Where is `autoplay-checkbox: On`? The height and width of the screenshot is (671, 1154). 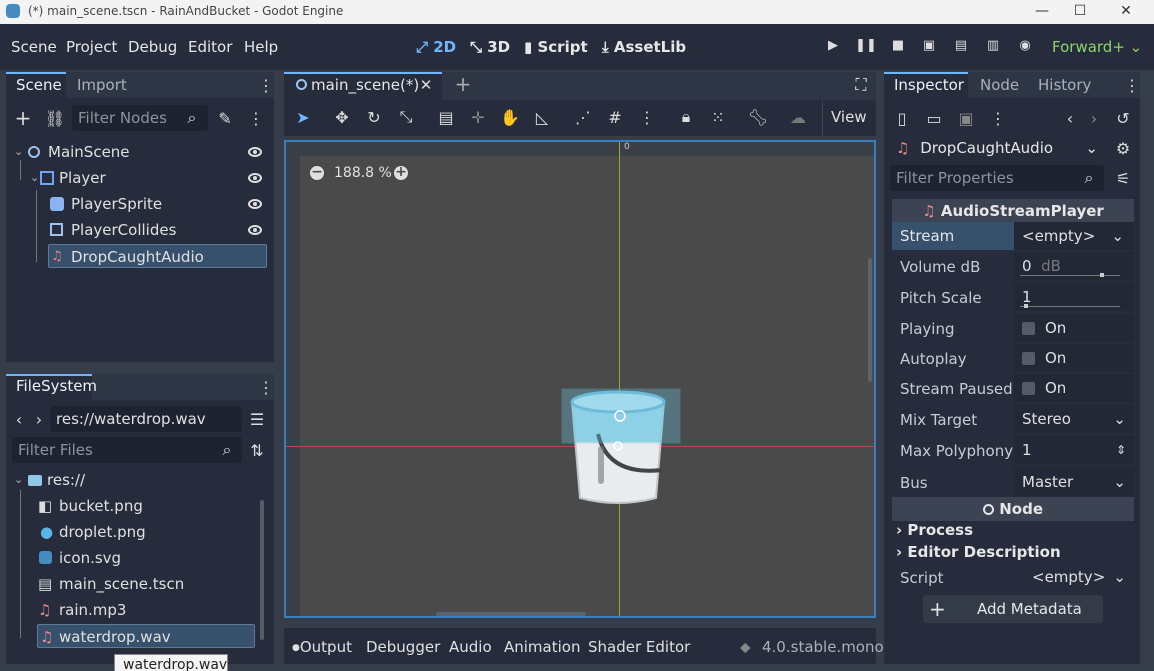 autoplay-checkbox: On is located at coordinates (1074, 358).